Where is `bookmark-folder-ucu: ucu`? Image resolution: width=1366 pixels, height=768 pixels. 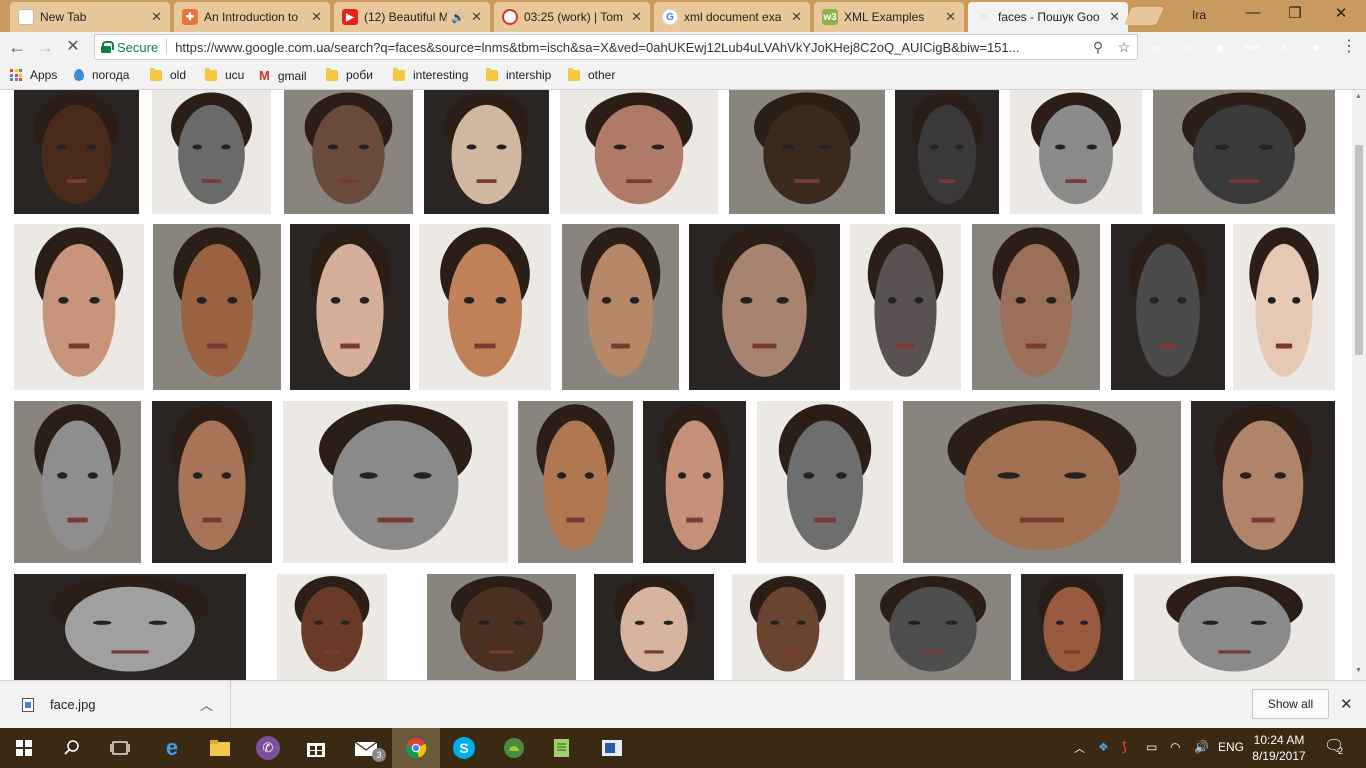 bookmark-folder-ucu: ucu is located at coordinates (224, 74).